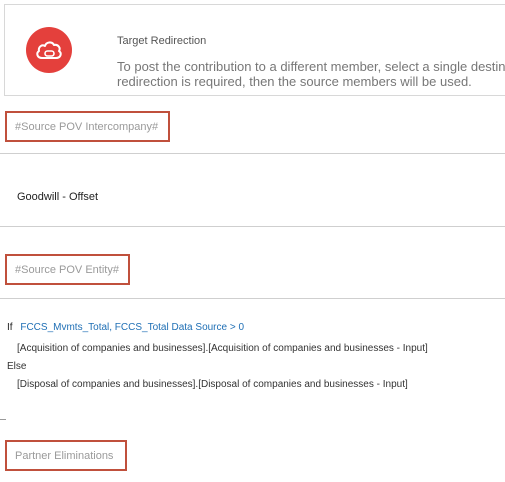  What do you see at coordinates (87, 126) in the screenshot?
I see `source-pov-intercompany-label: #Source POV Intercompany#` at bounding box center [87, 126].